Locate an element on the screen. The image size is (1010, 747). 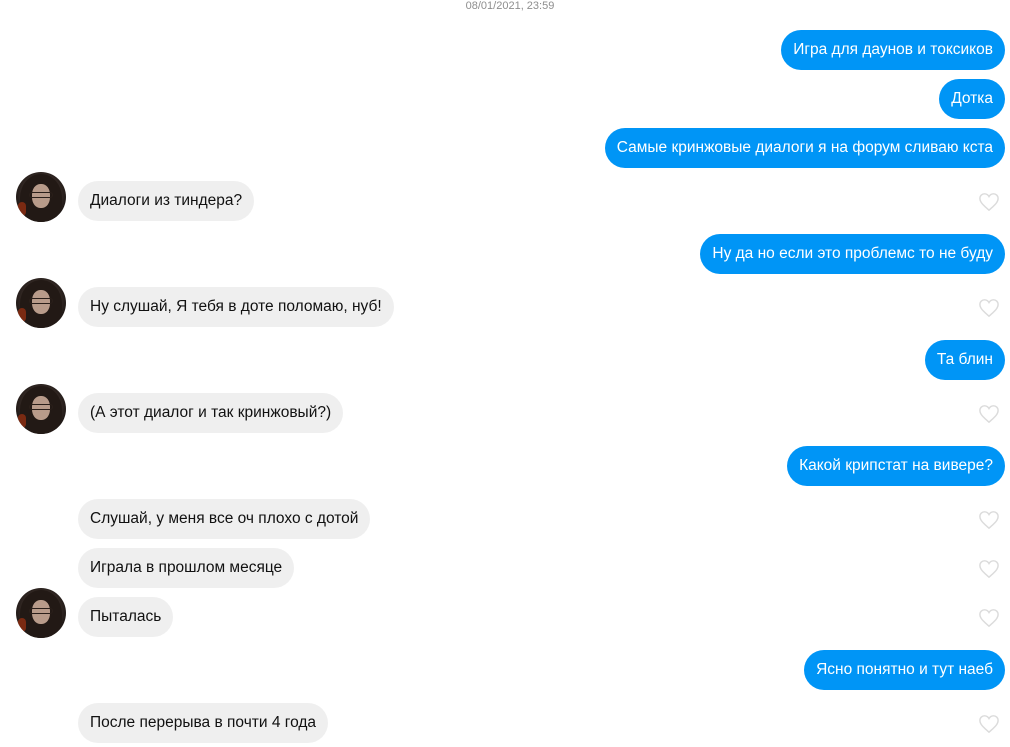
message-text: Пыталась is located at coordinates (126, 616).